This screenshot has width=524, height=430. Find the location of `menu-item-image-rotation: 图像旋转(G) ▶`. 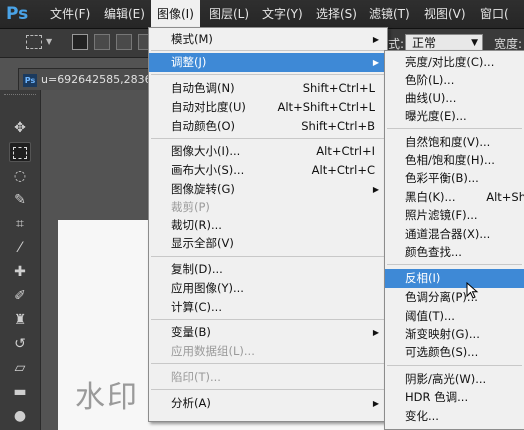

menu-item-image-rotation: 图像旋转(G) ▶ is located at coordinates (268, 189).